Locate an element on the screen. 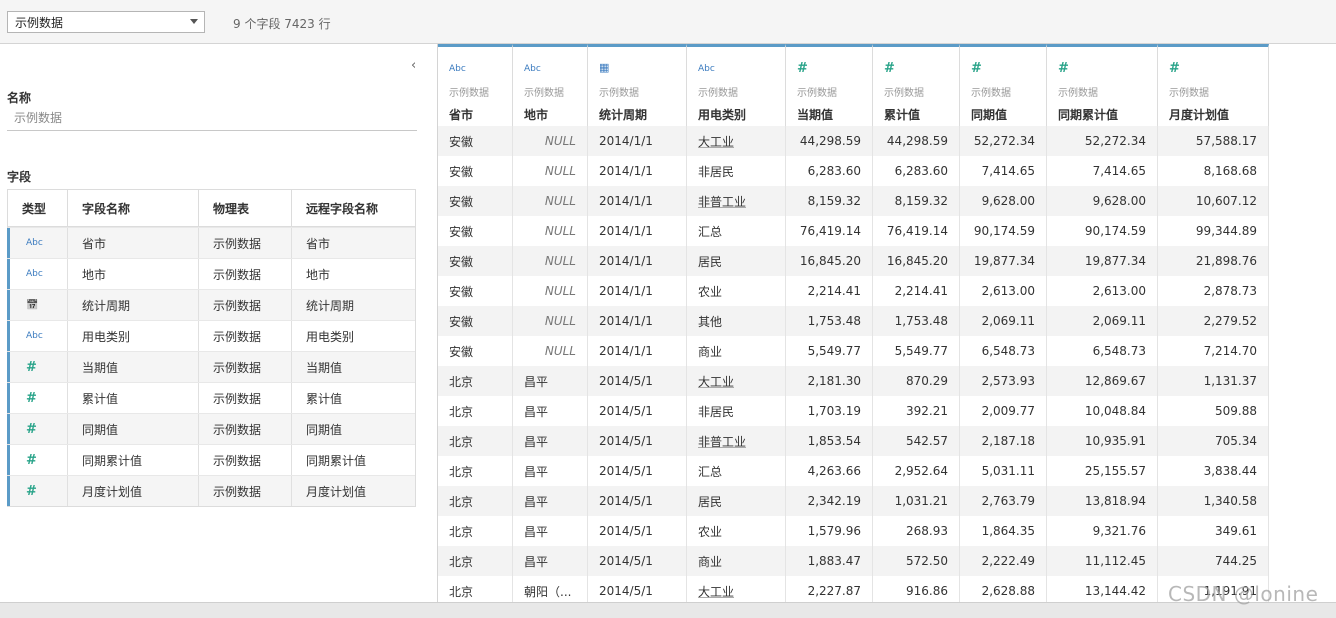  cell-cumulative-value: 1,753.48 is located at coordinates (916, 321).